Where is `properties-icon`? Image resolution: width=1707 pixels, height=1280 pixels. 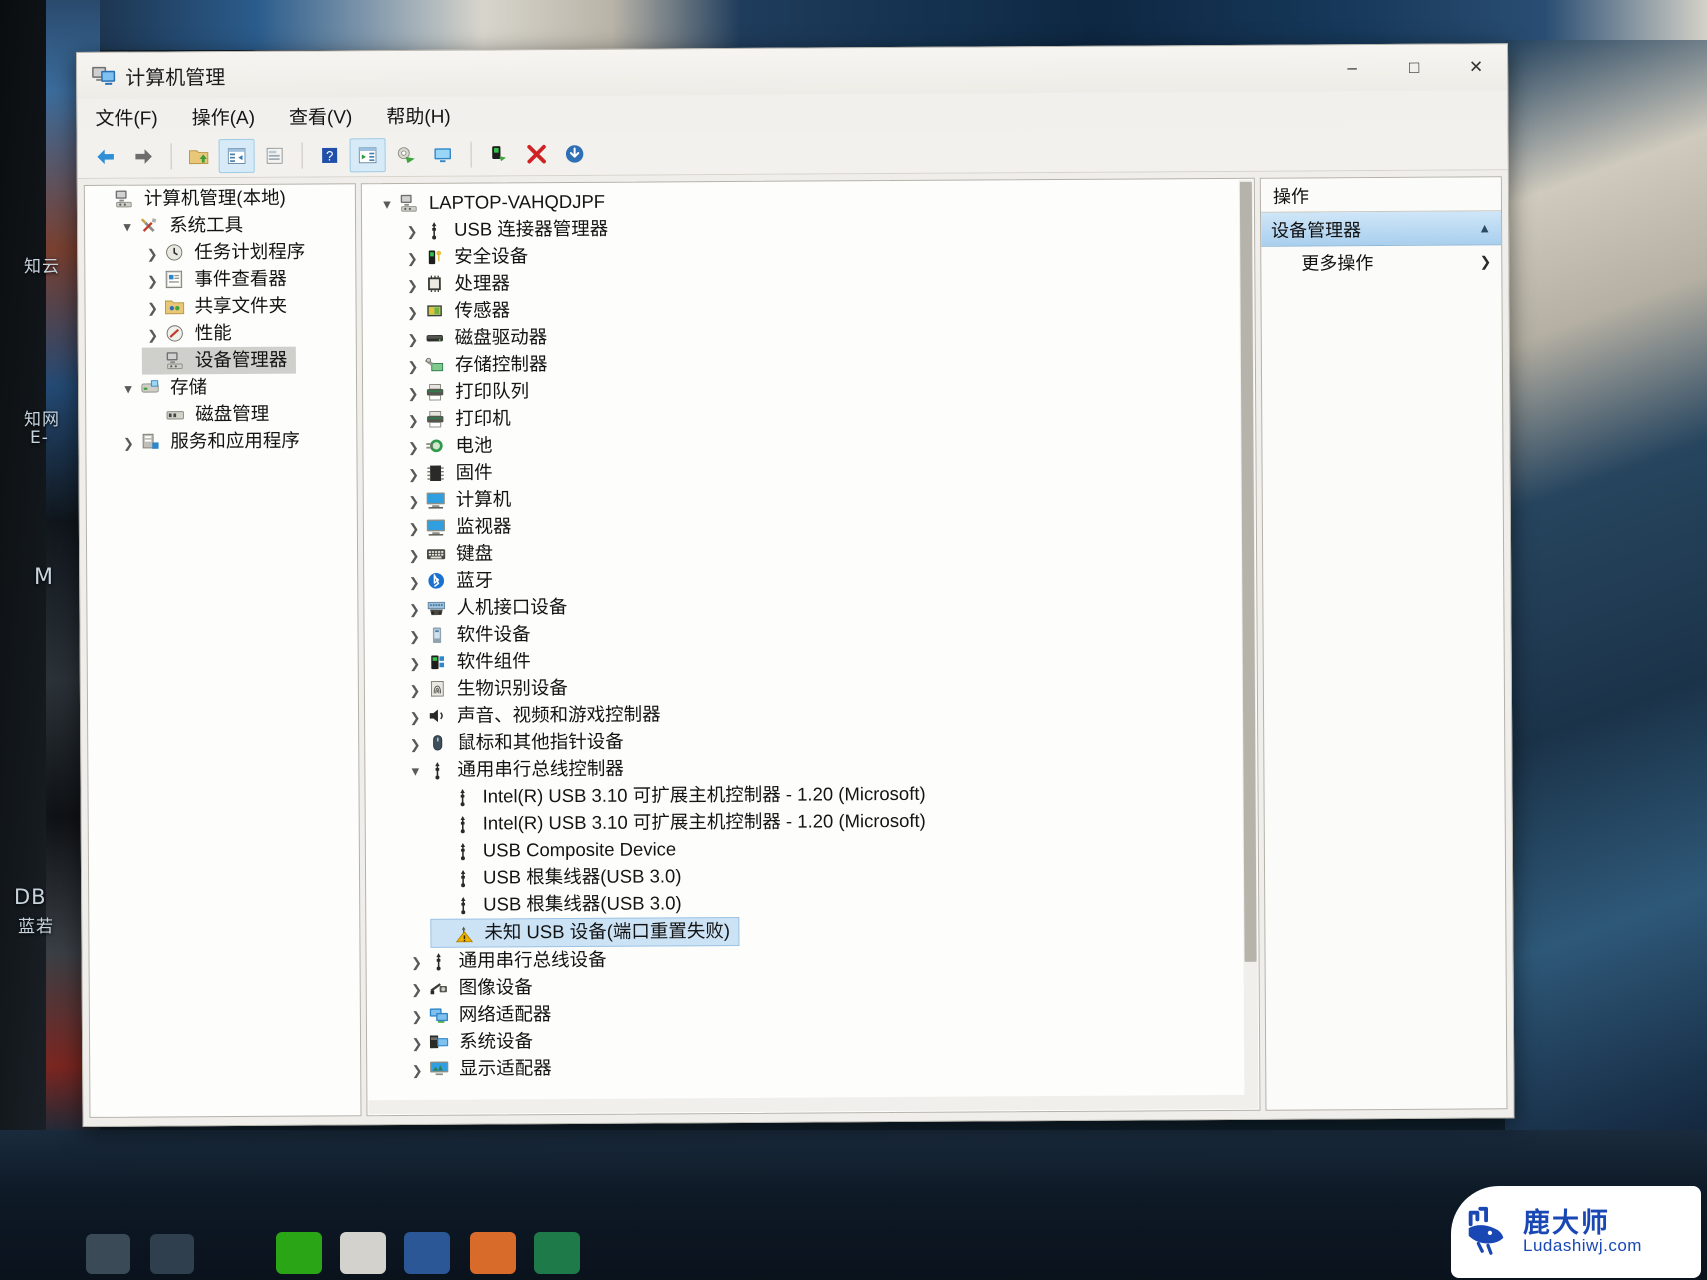
properties-icon is located at coordinates (275, 155).